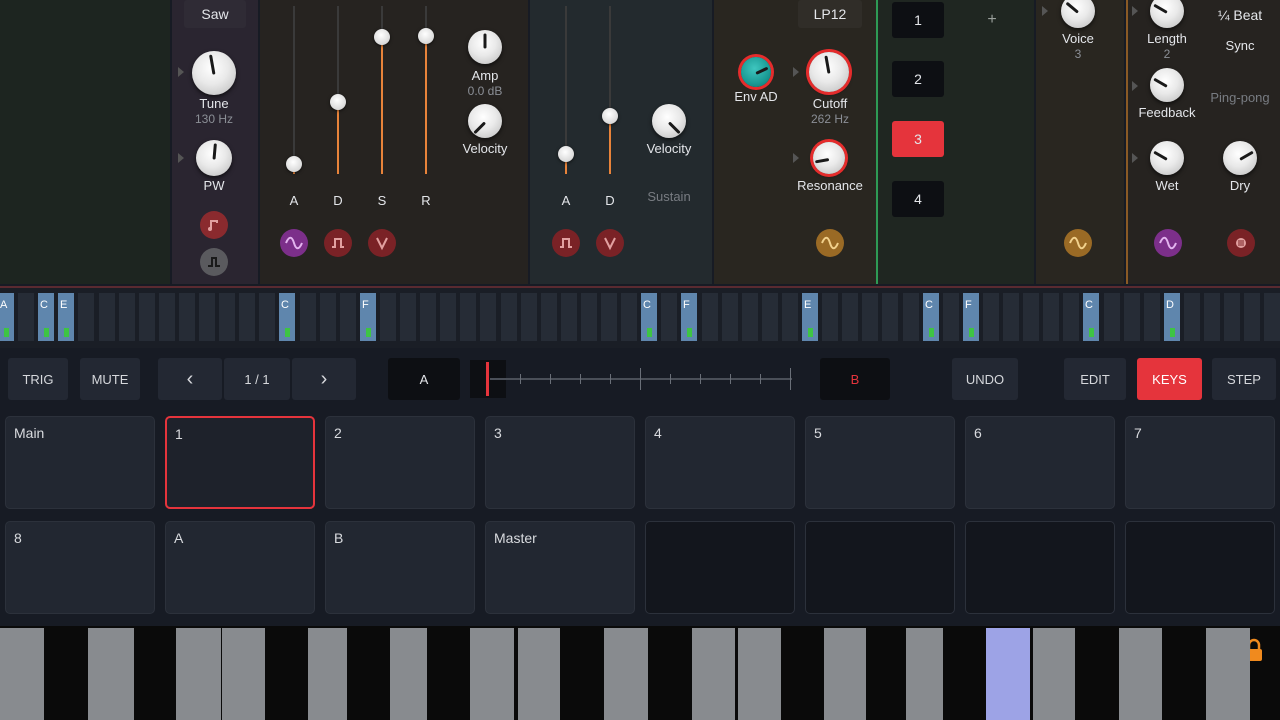  I want to click on layer-2-button: 2, so click(918, 79).